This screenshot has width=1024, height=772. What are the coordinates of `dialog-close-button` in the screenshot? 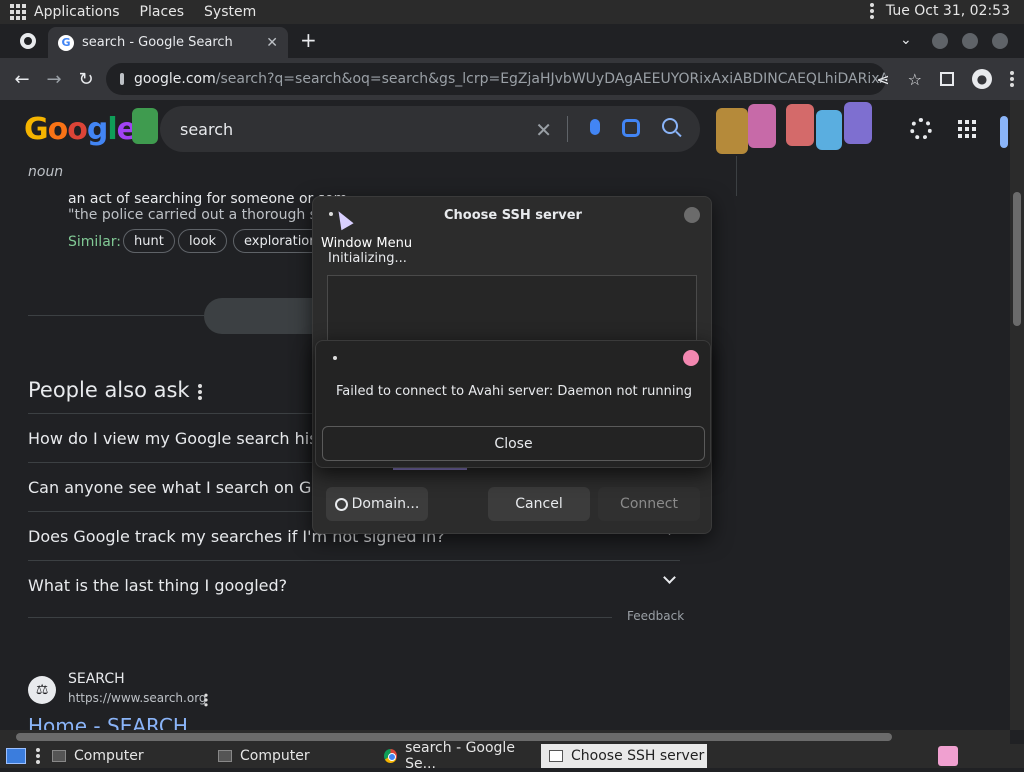 It's located at (692, 215).